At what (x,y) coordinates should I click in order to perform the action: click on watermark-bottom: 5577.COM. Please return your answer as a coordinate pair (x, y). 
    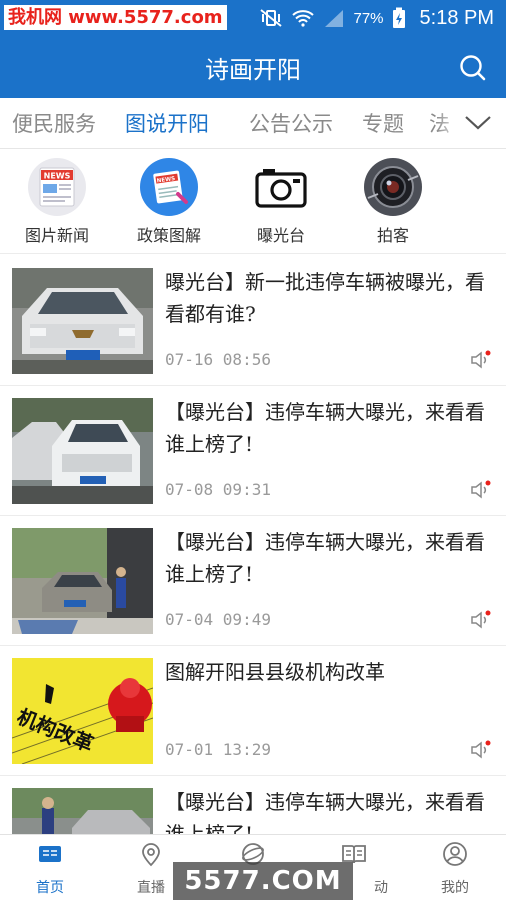
    Looking at the image, I should click on (263, 881).